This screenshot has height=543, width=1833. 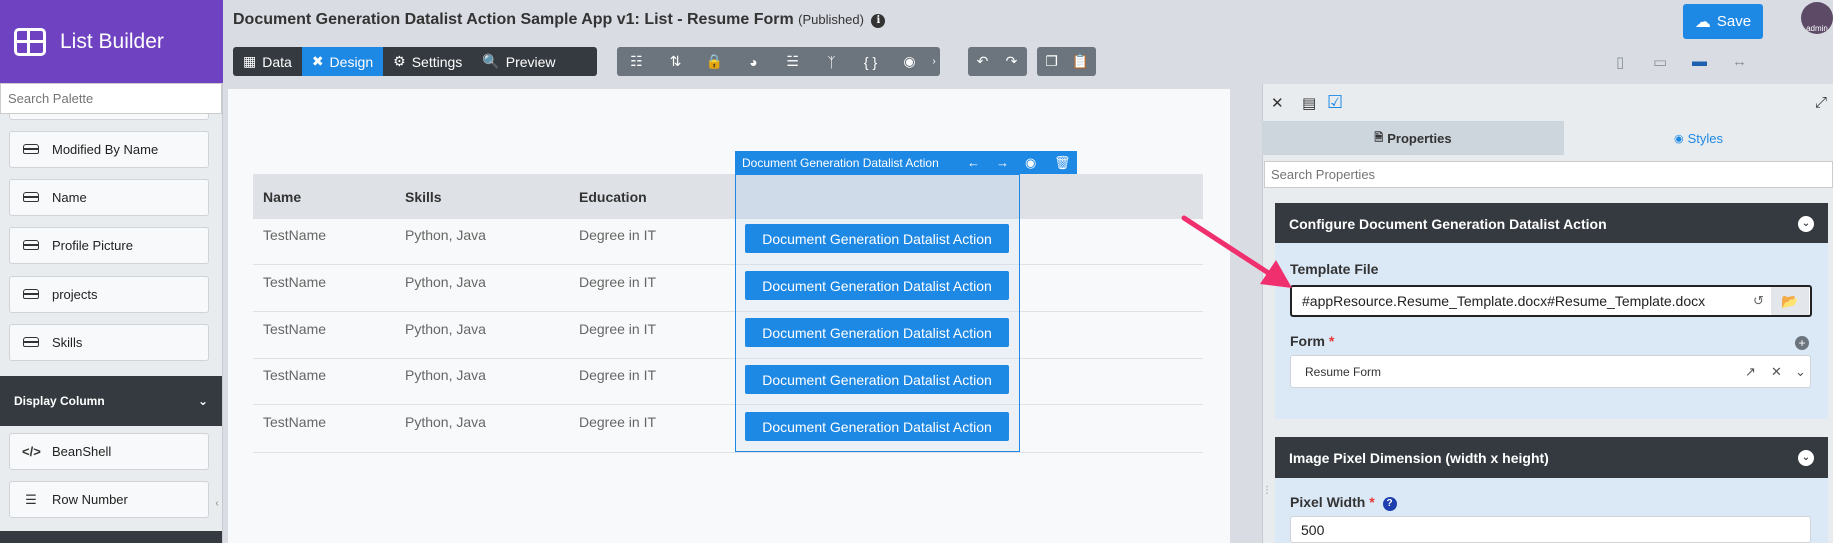 What do you see at coordinates (714, 61) in the screenshot?
I see `lock-icon: 🔒` at bounding box center [714, 61].